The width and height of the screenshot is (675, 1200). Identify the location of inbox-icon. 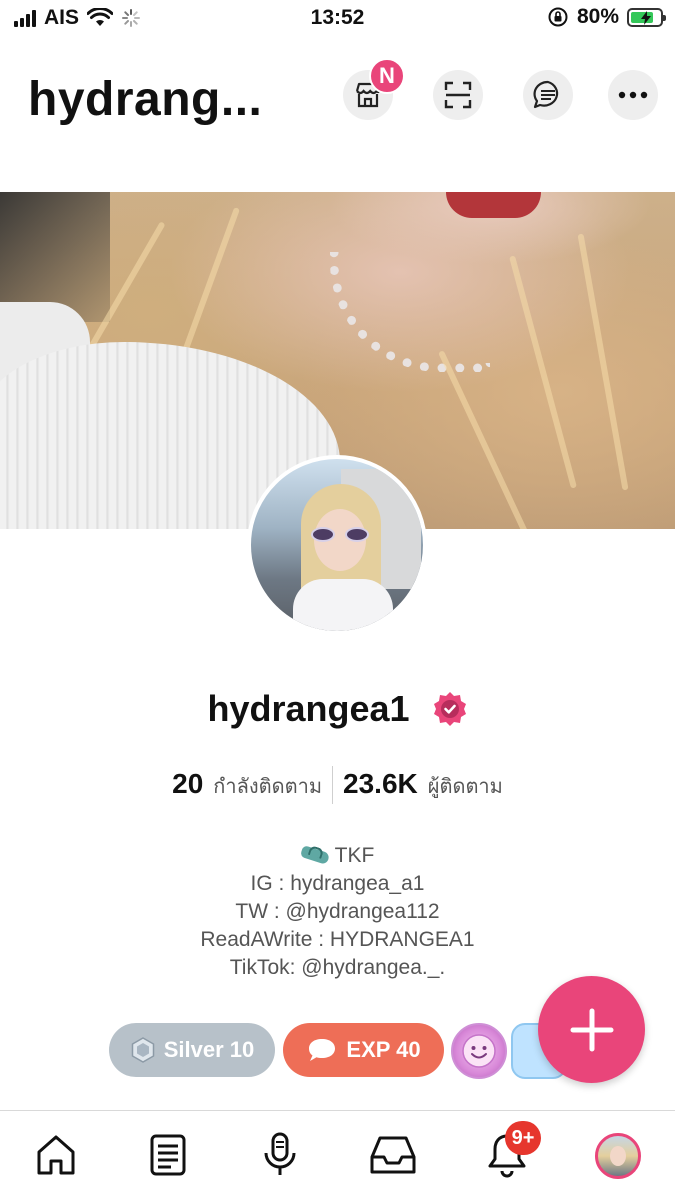
(393, 1155).